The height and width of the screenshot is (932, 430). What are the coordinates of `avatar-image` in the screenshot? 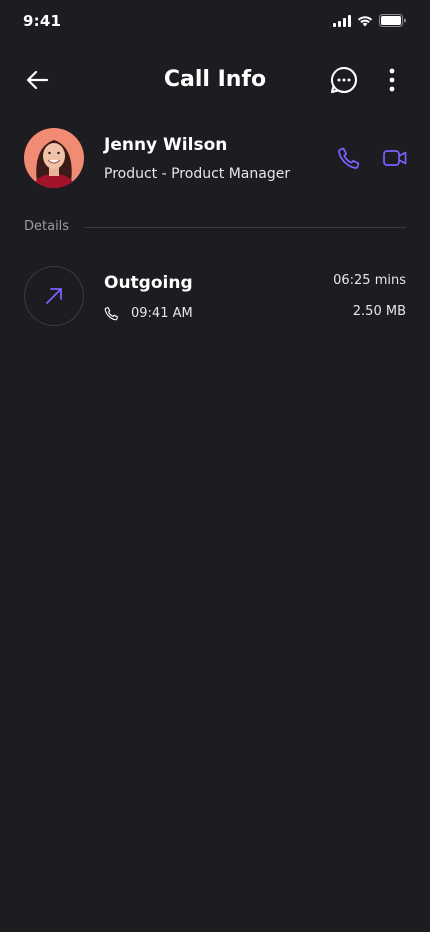 It's located at (54, 158).